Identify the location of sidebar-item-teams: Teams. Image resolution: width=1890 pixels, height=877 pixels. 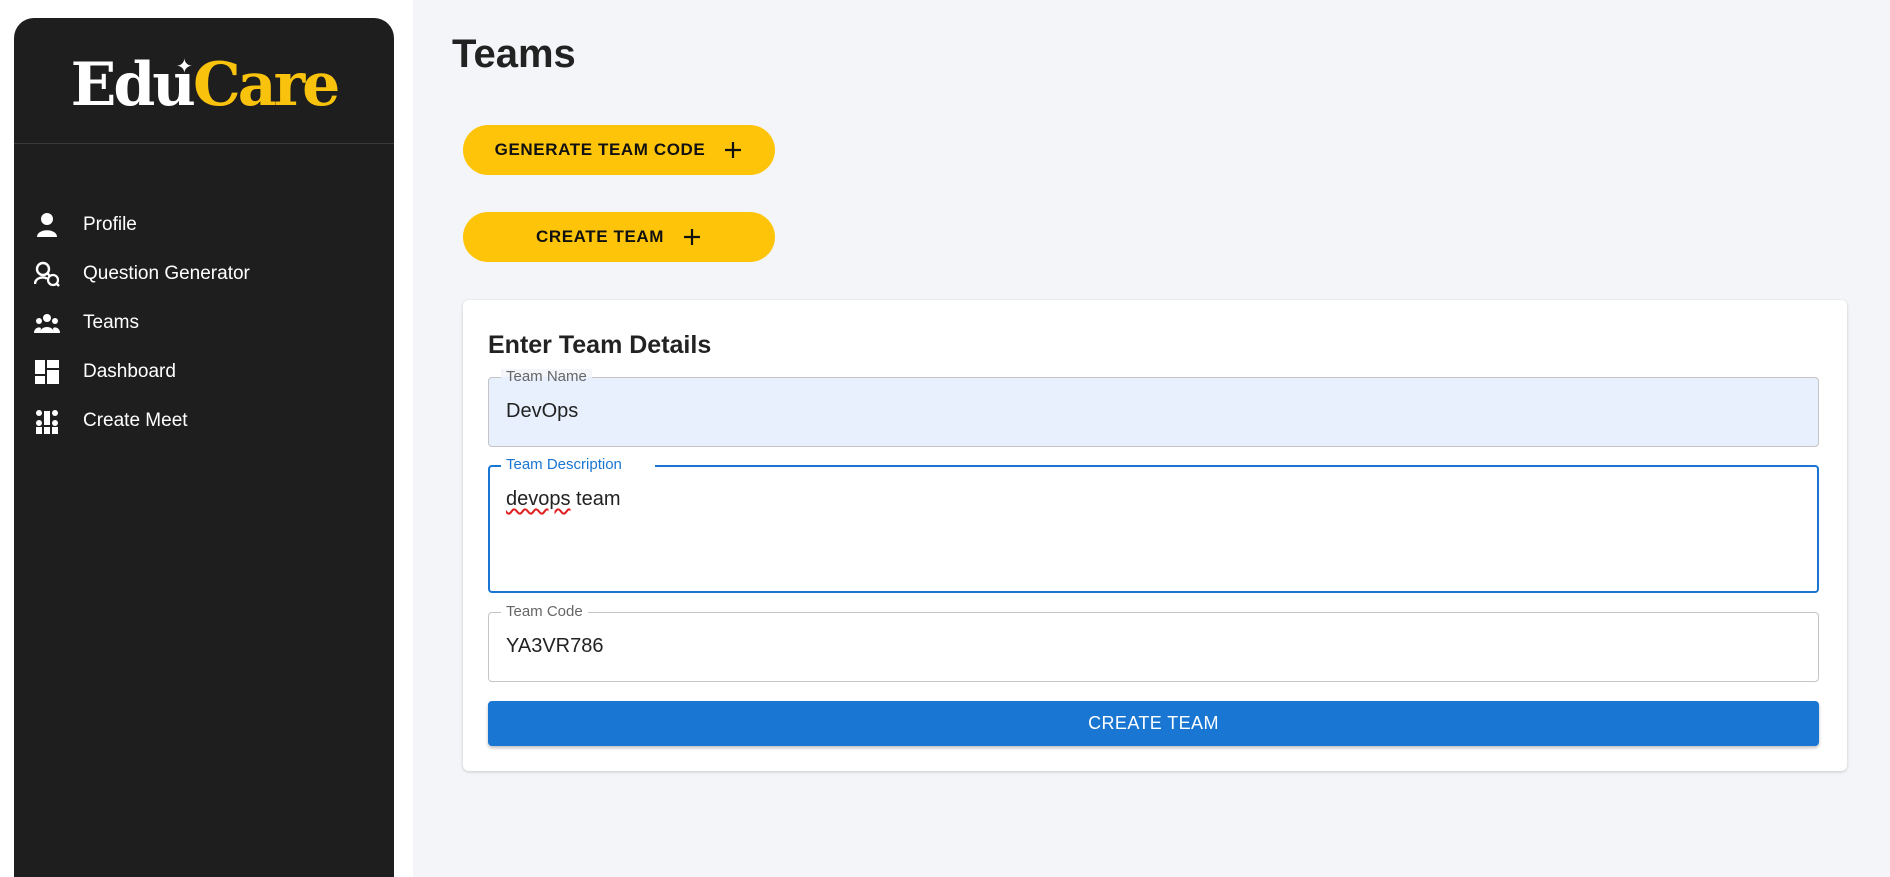
(204, 322).